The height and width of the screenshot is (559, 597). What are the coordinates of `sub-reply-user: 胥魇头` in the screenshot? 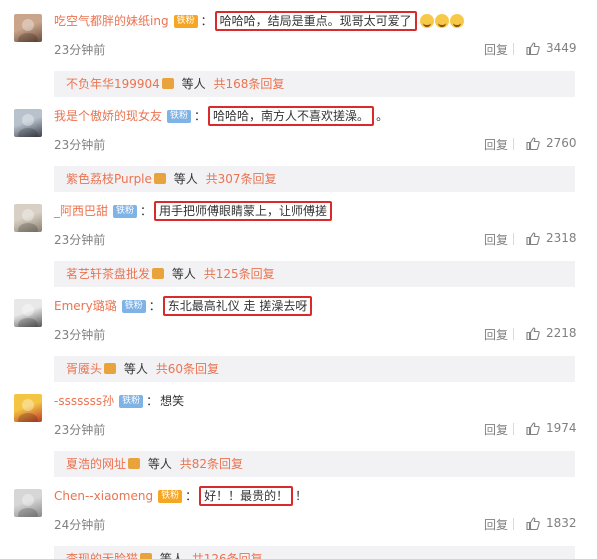 It's located at (84, 369).